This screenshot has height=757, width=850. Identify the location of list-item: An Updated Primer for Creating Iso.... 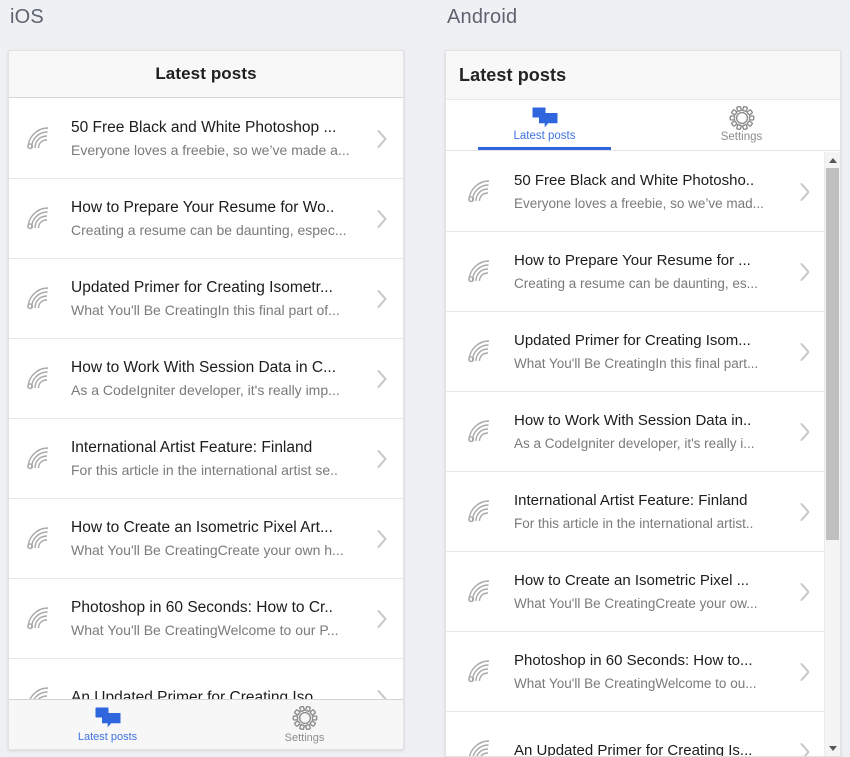
(206, 679).